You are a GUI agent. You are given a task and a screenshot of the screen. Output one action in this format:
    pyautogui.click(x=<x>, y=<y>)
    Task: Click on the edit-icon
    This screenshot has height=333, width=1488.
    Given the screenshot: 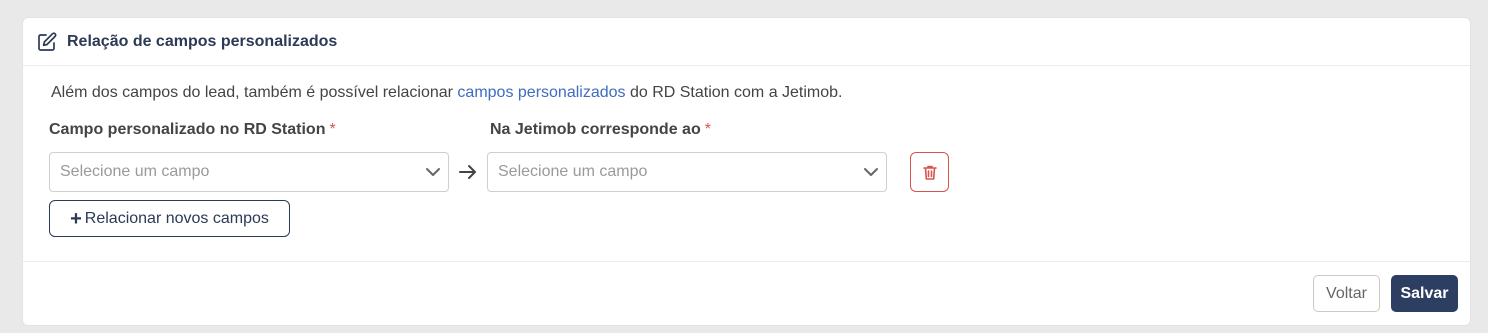 What is the action you would take?
    pyautogui.click(x=47, y=41)
    